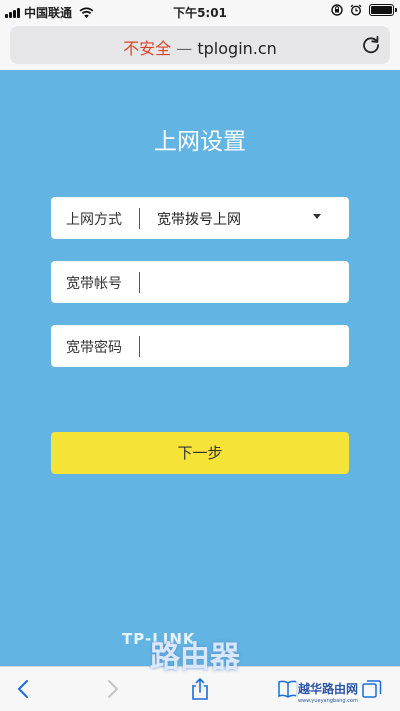 This screenshot has height=711, width=400. Describe the element at coordinates (24, 689) in the screenshot. I see `back-icon` at that location.